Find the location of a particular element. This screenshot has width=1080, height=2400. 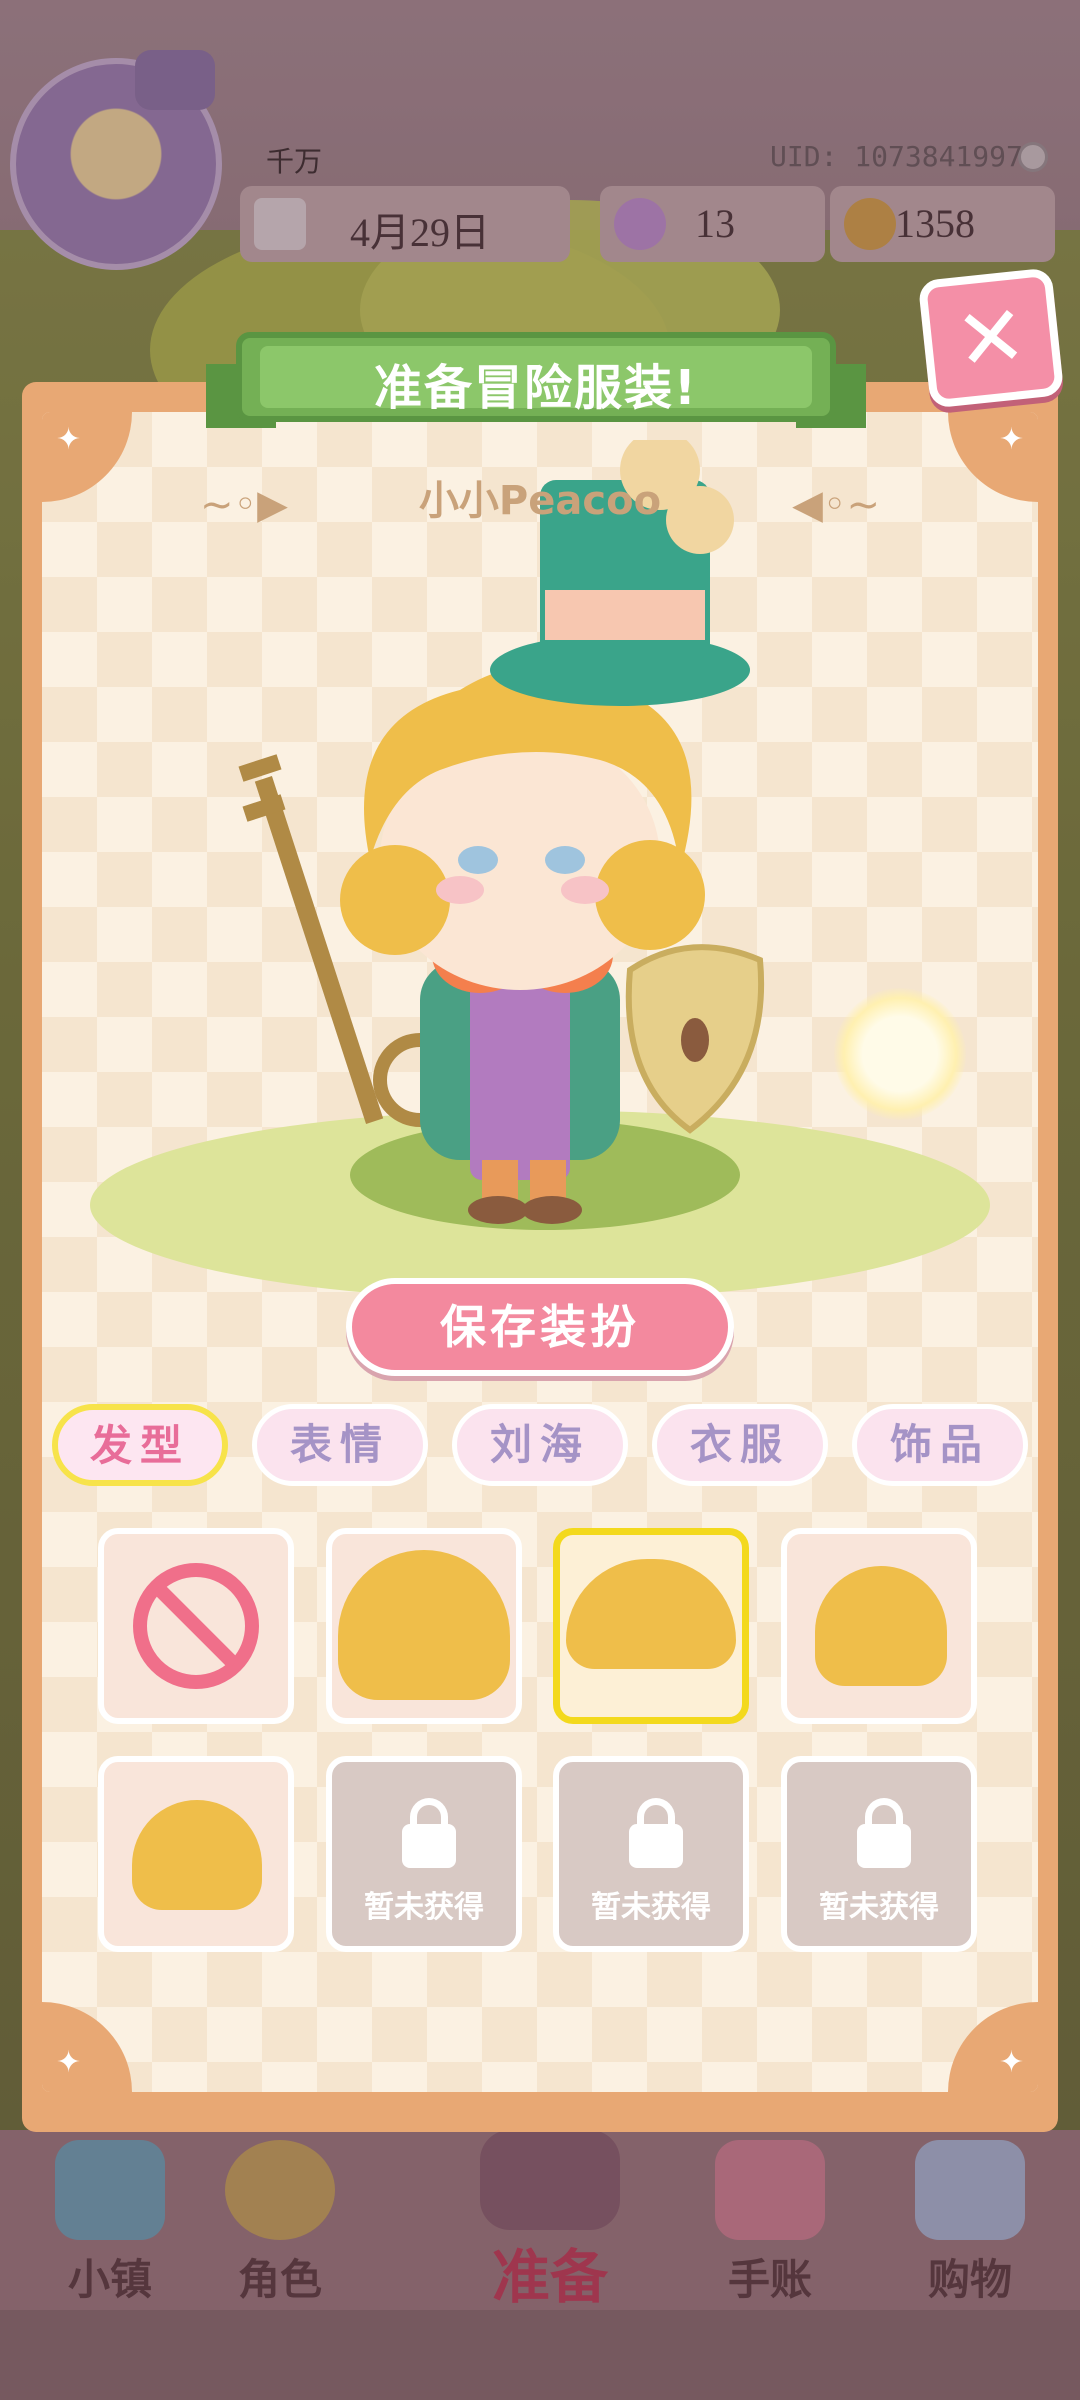

title-banner: 准备冒险服装! is located at coordinates (536, 372).